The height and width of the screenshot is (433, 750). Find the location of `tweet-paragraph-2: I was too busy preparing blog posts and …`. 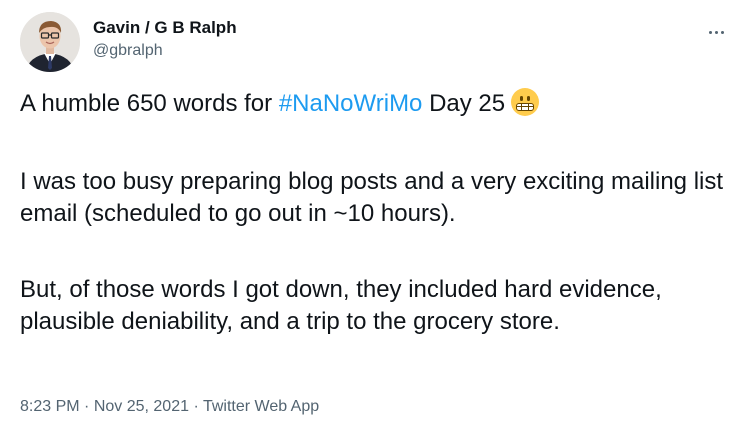

tweet-paragraph-2: I was too busy preparing blog posts and … is located at coordinates (372, 197).